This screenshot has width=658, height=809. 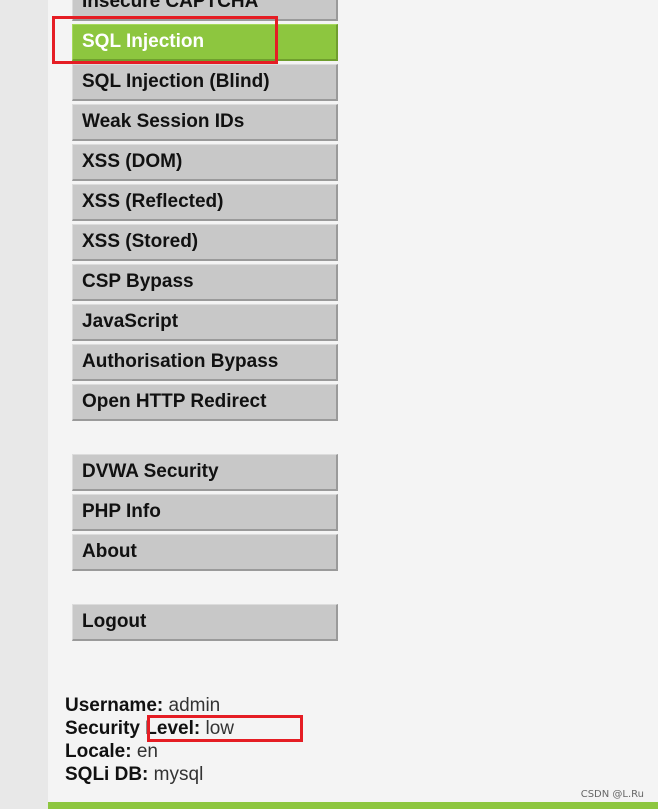 What do you see at coordinates (205, 242) in the screenshot?
I see `menu-item-xss-stored: XSS (Stored)` at bounding box center [205, 242].